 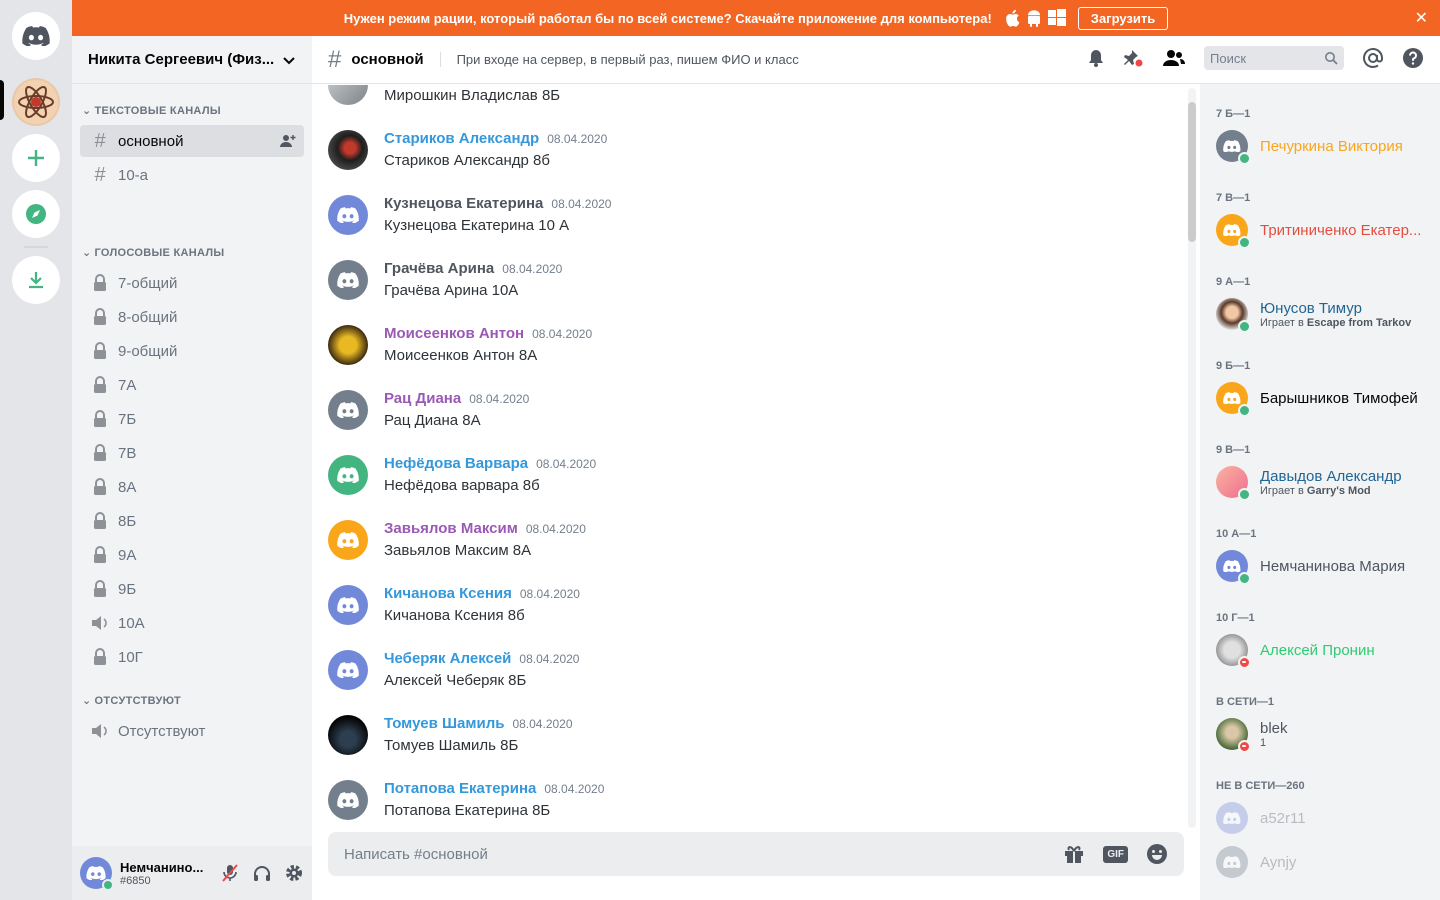 What do you see at coordinates (1324, 862) in the screenshot?
I see `member-item: Aynjy` at bounding box center [1324, 862].